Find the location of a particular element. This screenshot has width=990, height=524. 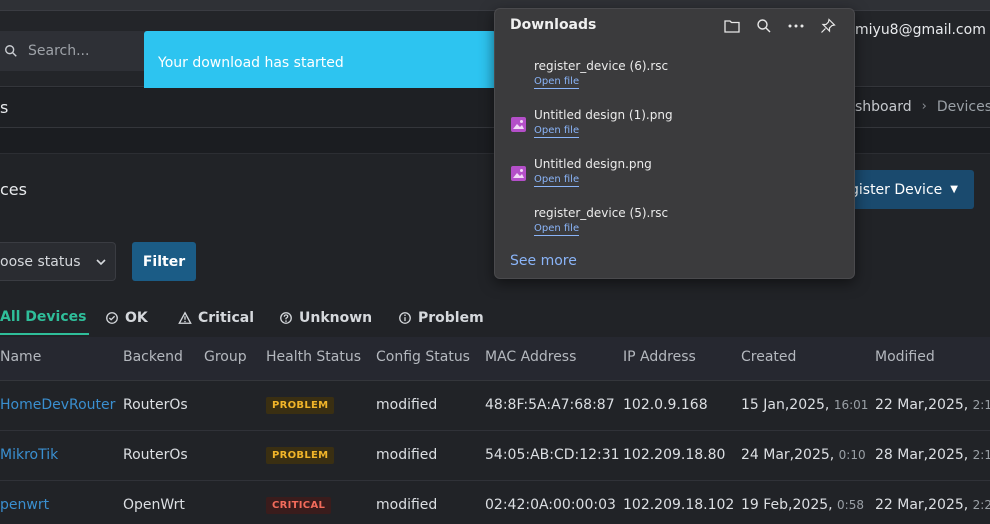

download-item: Untitled design (1).png Open file is located at coordinates (675, 126).